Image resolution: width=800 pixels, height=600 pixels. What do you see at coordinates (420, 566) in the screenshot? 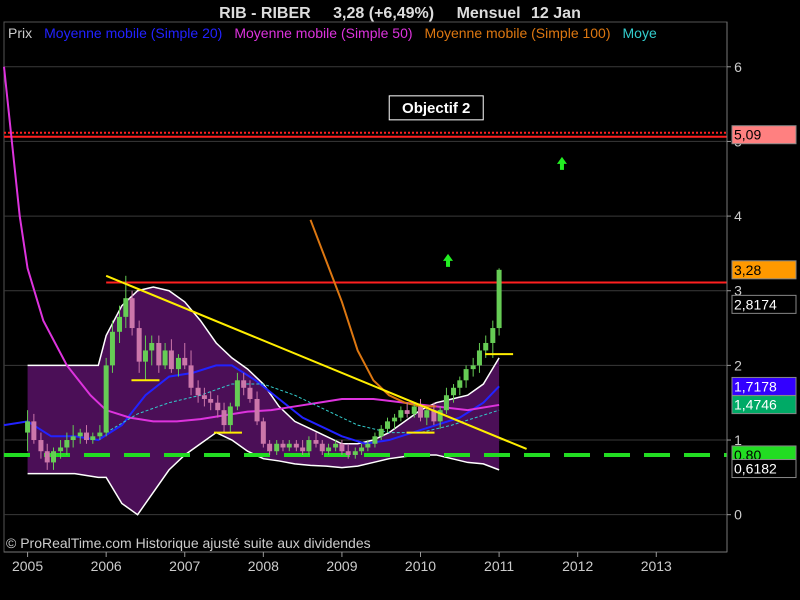
I see `x-tick-label: 2010` at bounding box center [420, 566].